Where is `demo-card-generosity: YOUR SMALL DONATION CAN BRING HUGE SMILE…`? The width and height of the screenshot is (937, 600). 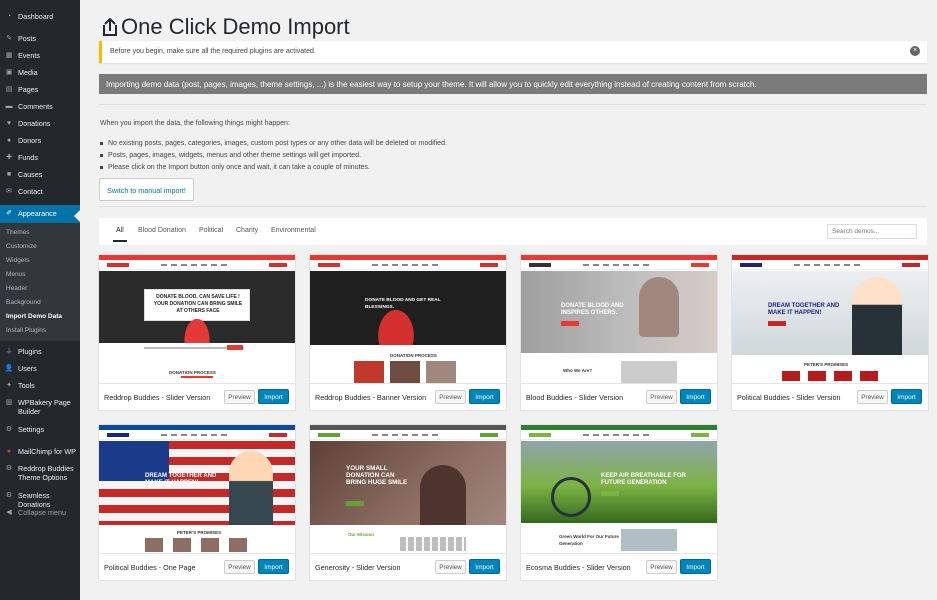
demo-card-generosity: YOUR SMALL DONATION CAN BRING HUGE SMILE… is located at coordinates (408, 502).